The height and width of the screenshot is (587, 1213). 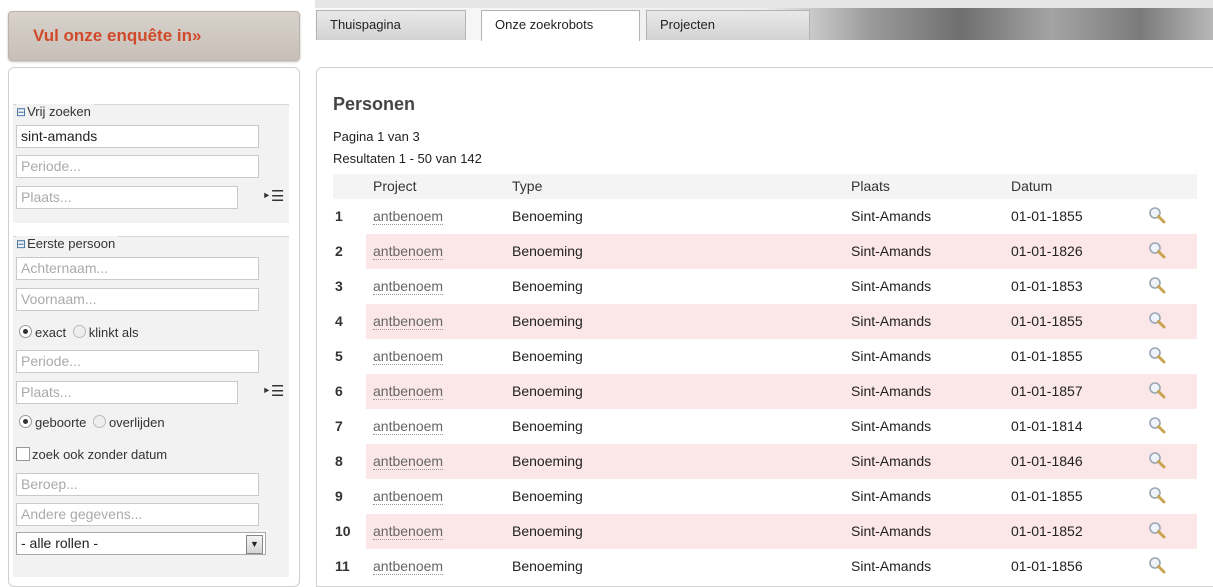 What do you see at coordinates (395, 186) in the screenshot?
I see `col-project: Project` at bounding box center [395, 186].